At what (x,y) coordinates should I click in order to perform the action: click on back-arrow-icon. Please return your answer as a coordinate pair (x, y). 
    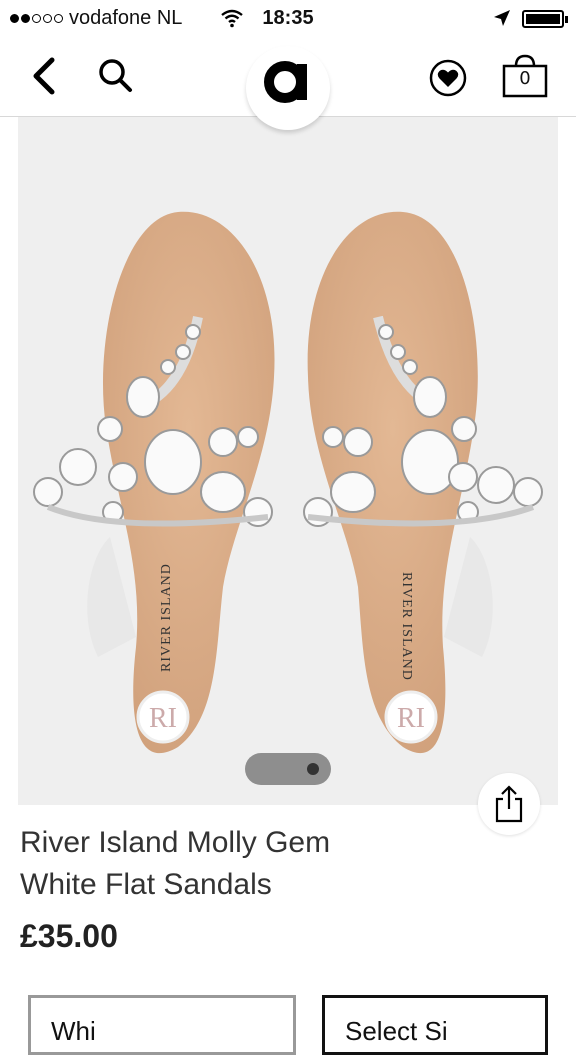
    Looking at the image, I should click on (43, 76).